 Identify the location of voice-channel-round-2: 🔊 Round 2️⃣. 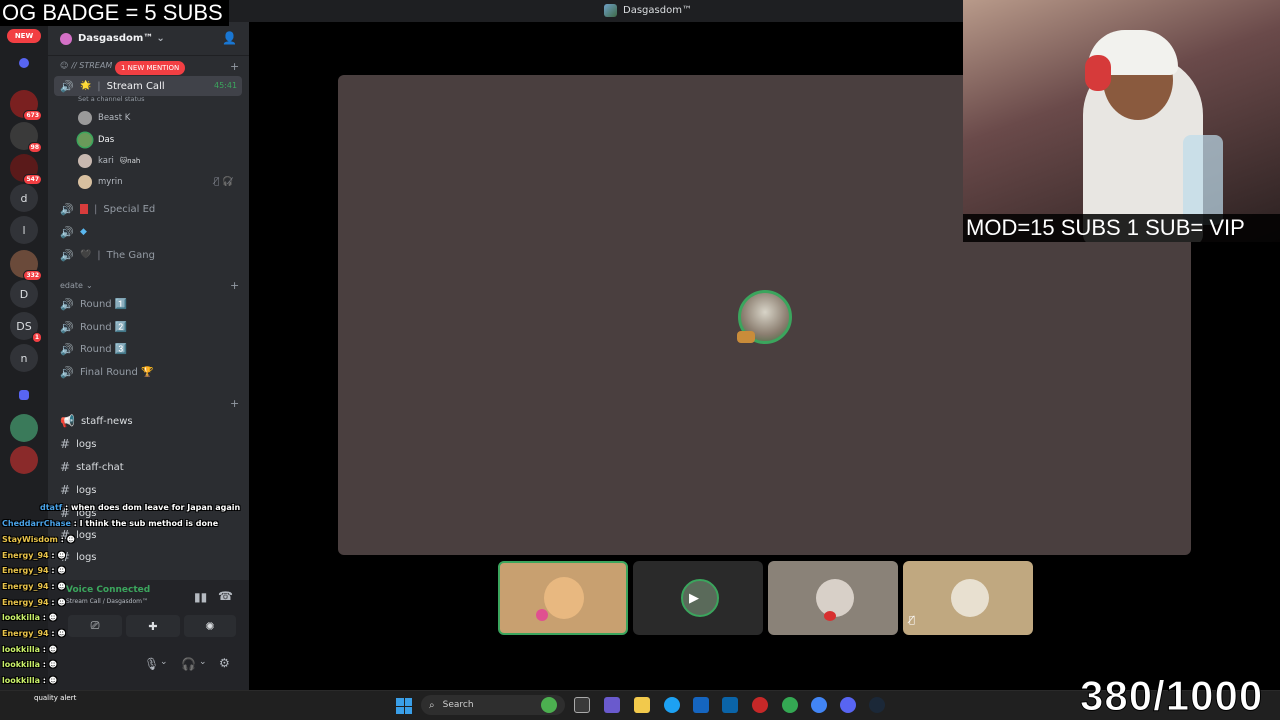
(93, 327).